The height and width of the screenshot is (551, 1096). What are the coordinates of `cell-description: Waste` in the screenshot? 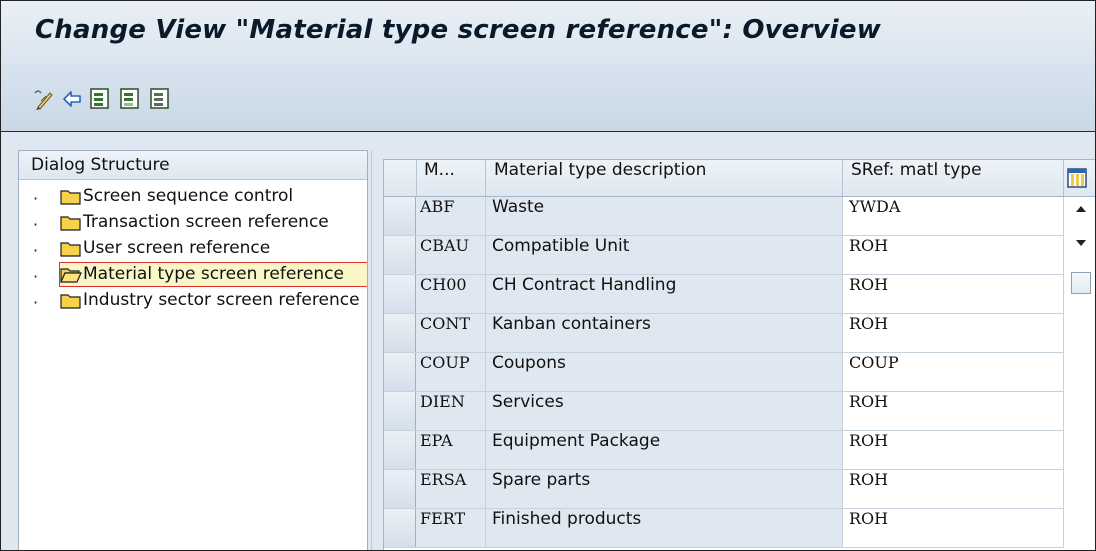 It's located at (664, 216).